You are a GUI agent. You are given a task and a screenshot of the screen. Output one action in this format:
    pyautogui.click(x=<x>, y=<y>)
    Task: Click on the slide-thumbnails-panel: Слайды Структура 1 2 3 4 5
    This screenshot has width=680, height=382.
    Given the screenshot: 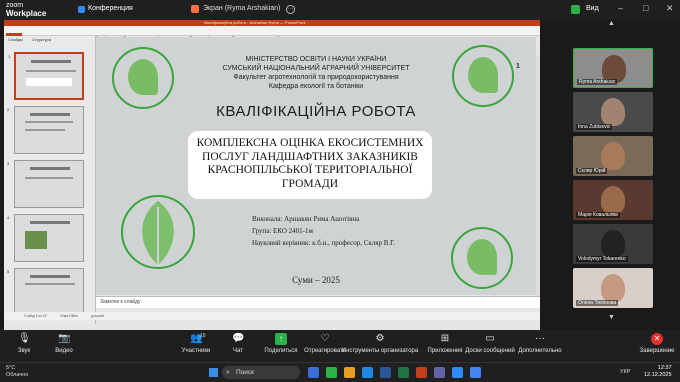 What is the action you would take?
    pyautogui.click(x=50, y=180)
    